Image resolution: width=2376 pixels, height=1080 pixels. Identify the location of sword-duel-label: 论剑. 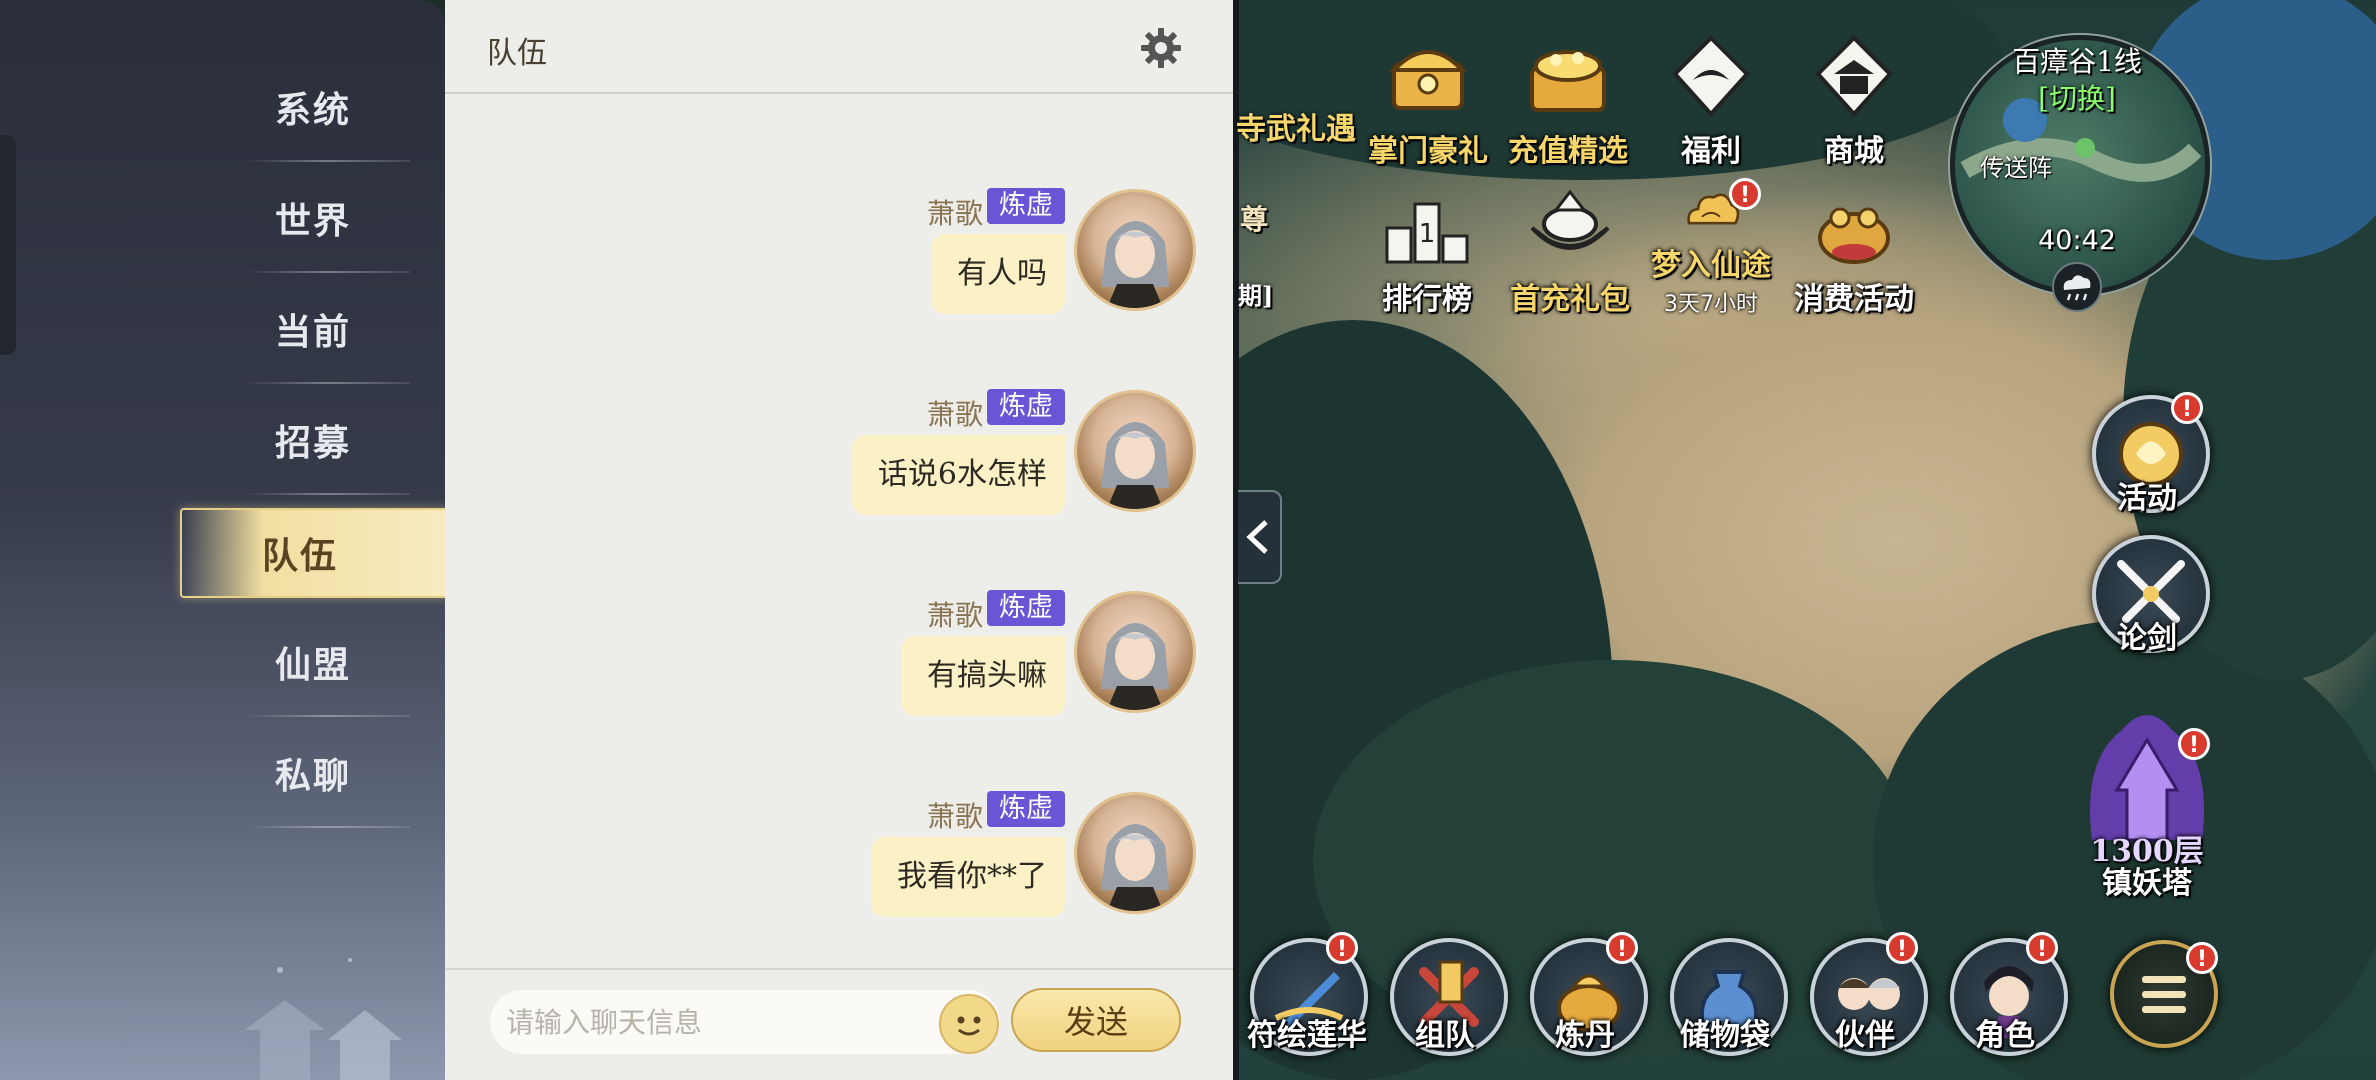
(2147, 638).